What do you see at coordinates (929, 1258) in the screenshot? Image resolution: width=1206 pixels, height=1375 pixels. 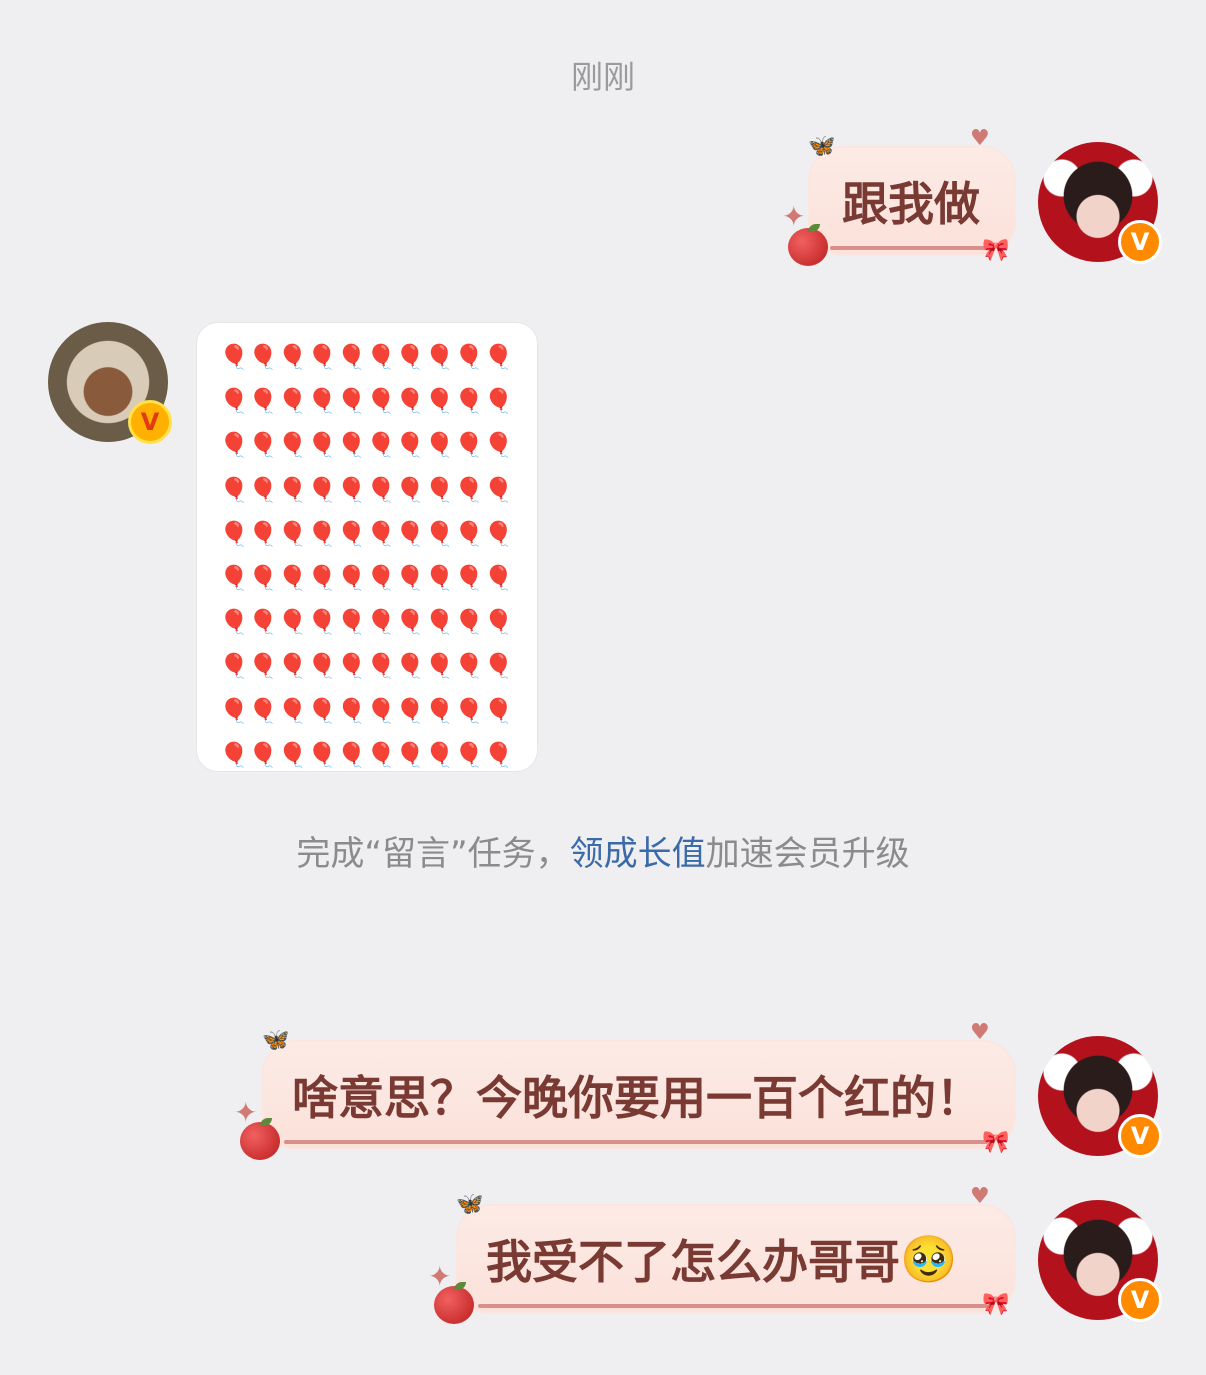 I see `pleading-face-emoji-icon: 🥹` at bounding box center [929, 1258].